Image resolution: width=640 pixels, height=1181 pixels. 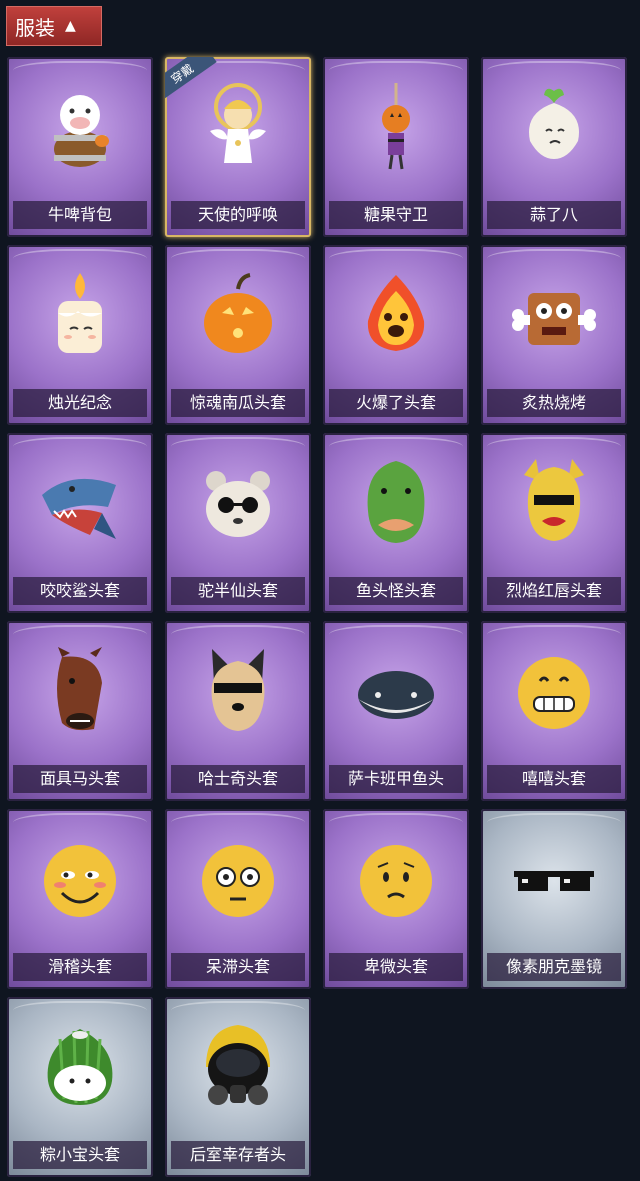 What do you see at coordinates (238, 591) in the screenshot?
I see `costume-name: 驼半仙头套` at bounding box center [238, 591].